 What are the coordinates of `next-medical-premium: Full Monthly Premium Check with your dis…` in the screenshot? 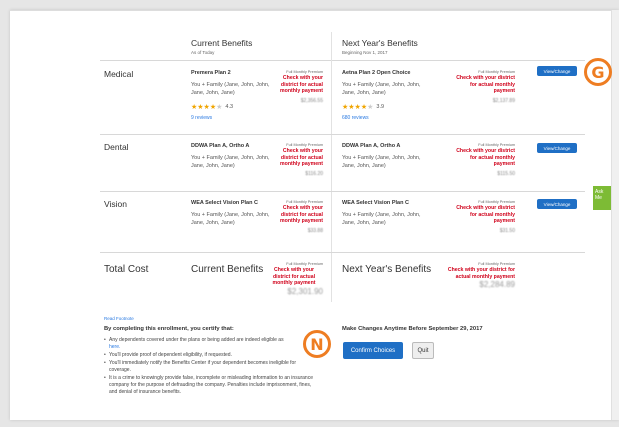 It's located at (485, 87).